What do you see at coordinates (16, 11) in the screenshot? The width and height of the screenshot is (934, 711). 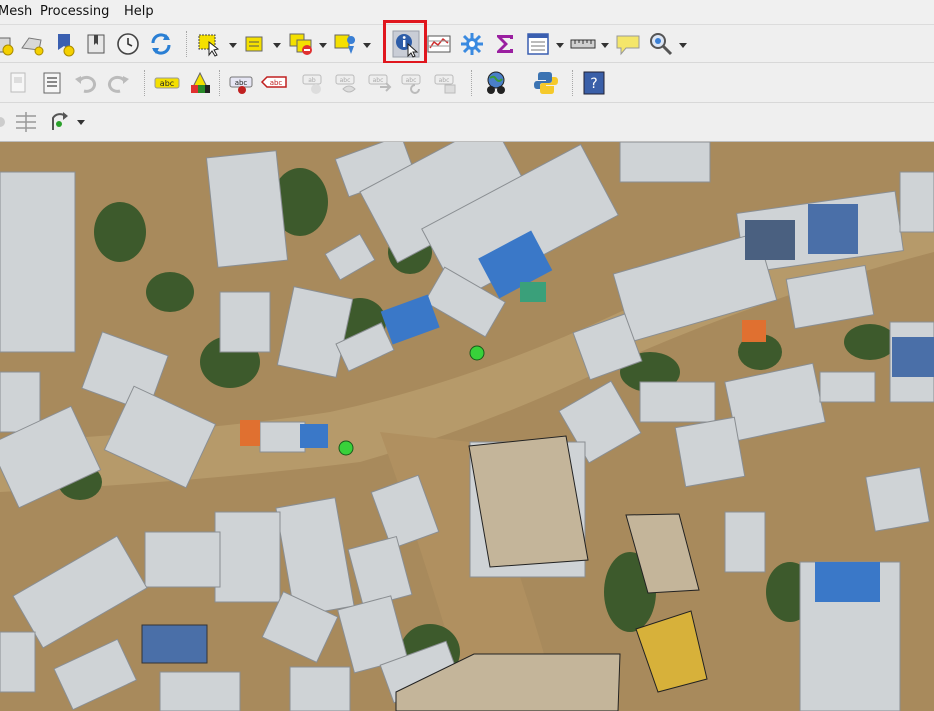 I see `menu-mesh: Mesh` at bounding box center [16, 11].